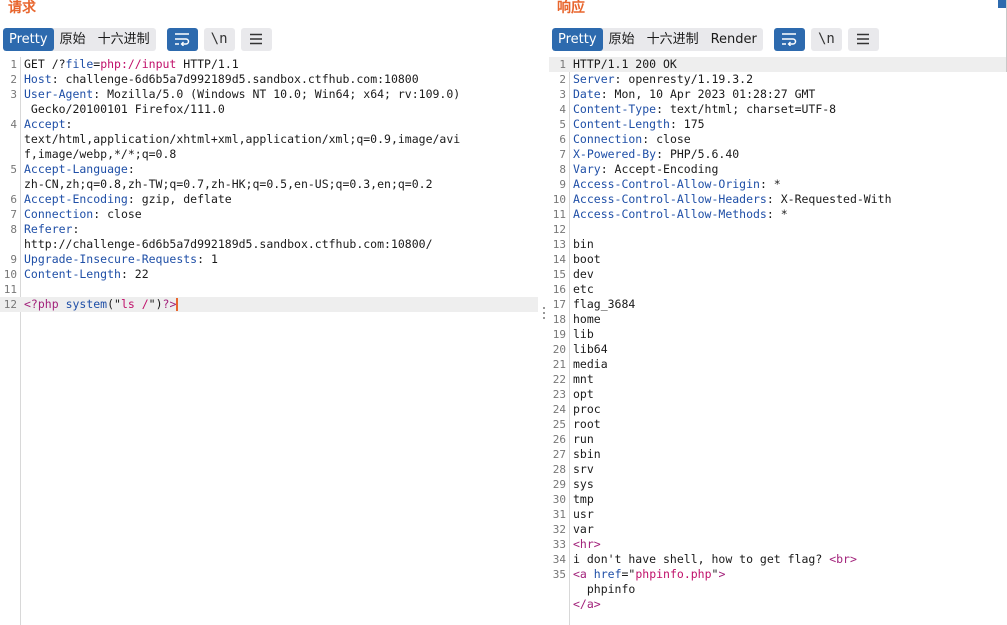 Image resolution: width=1007 pixels, height=625 pixels. What do you see at coordinates (269, 289) in the screenshot?
I see `code-line: 11` at bounding box center [269, 289].